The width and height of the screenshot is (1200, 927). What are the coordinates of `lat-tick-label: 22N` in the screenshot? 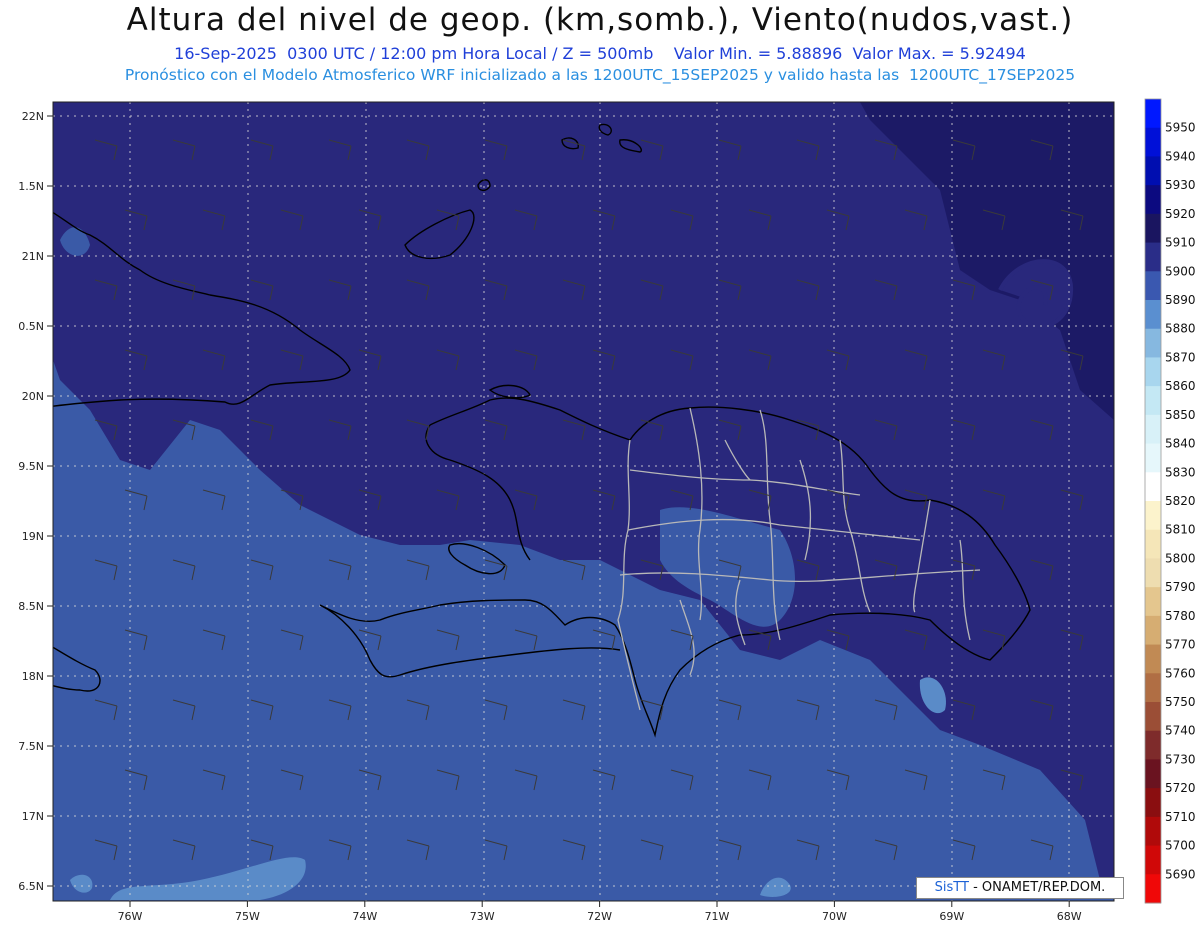 It's located at (33, 116).